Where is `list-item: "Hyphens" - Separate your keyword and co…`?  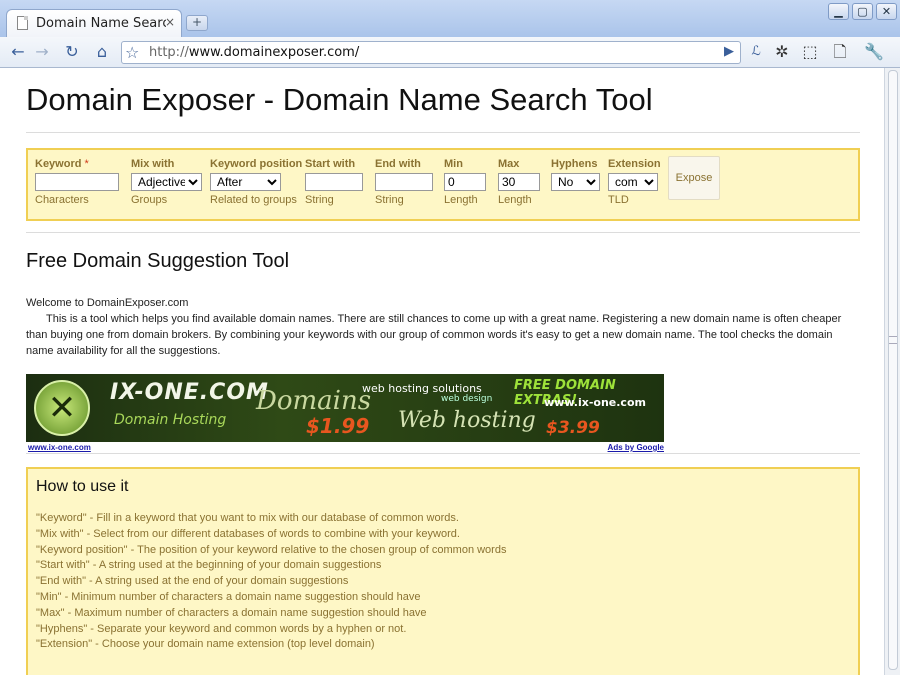
list-item: "Hyphens" - Separate your keyword and co… is located at coordinates (221, 628).